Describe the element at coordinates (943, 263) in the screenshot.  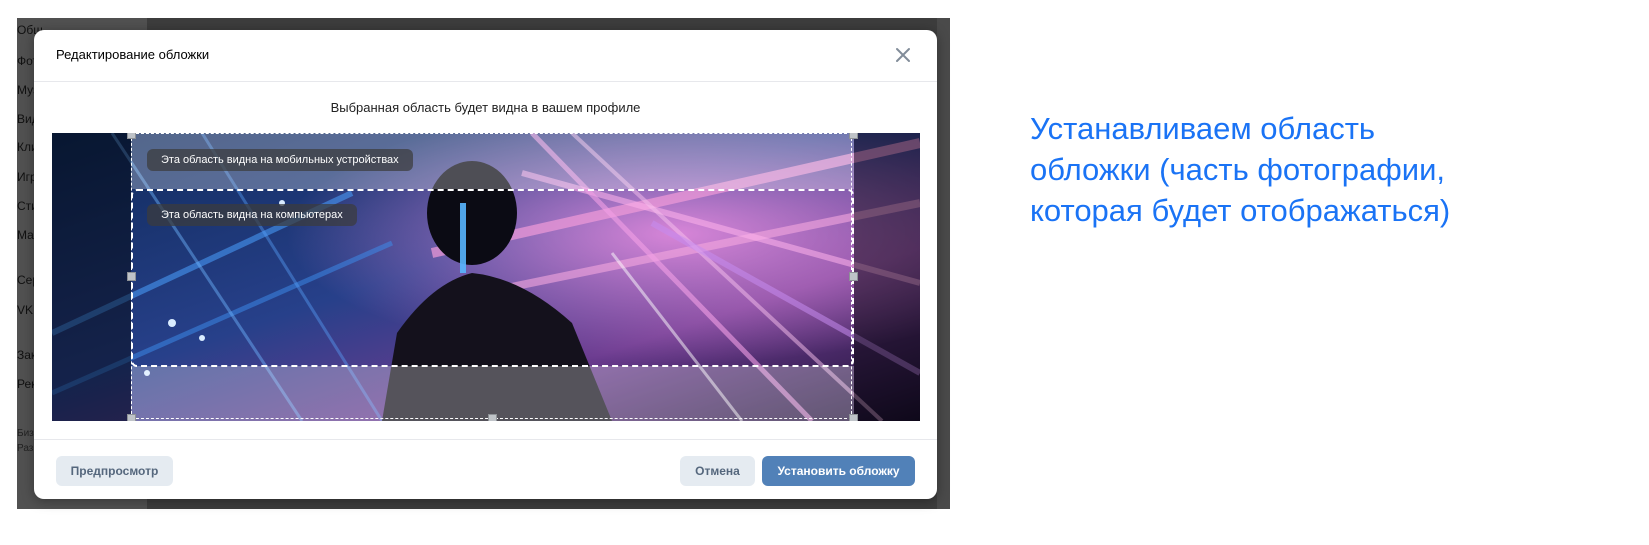
I see `background-right-edge` at that location.